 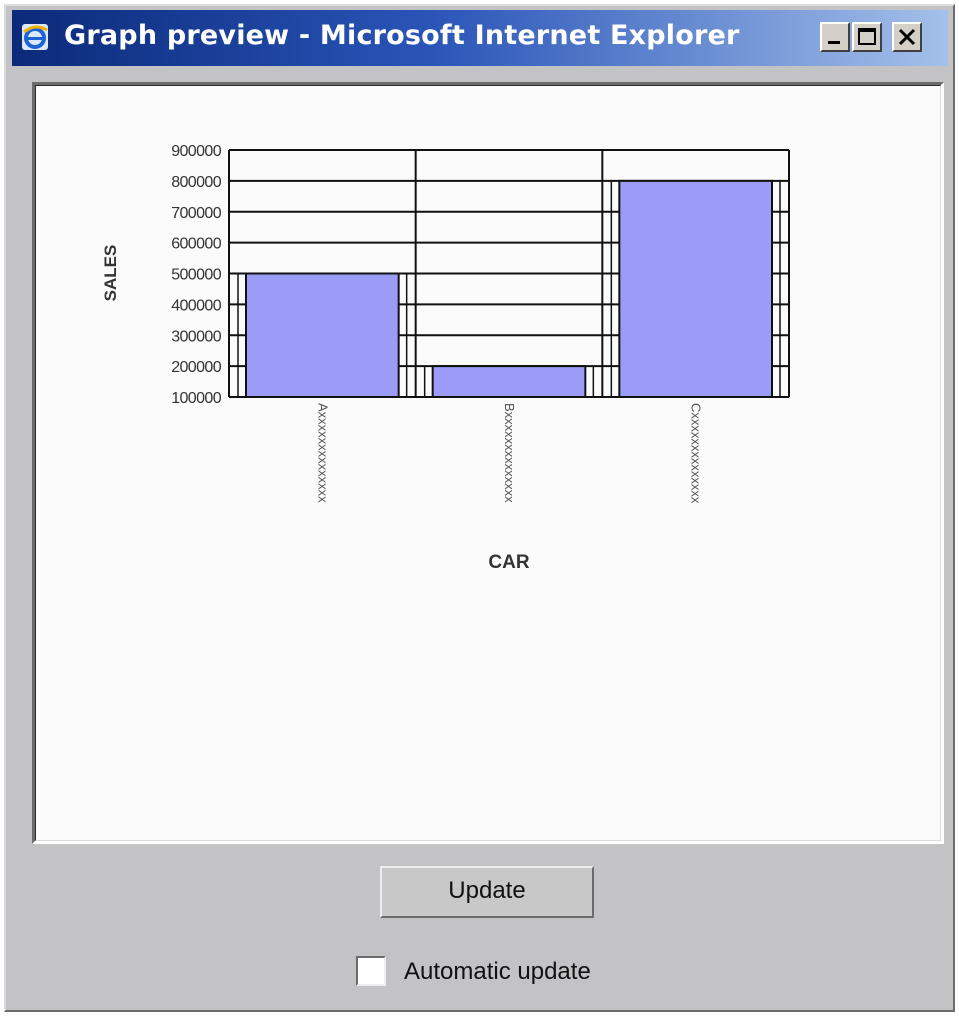 What do you see at coordinates (35, 37) in the screenshot?
I see `ie-icon` at bounding box center [35, 37].